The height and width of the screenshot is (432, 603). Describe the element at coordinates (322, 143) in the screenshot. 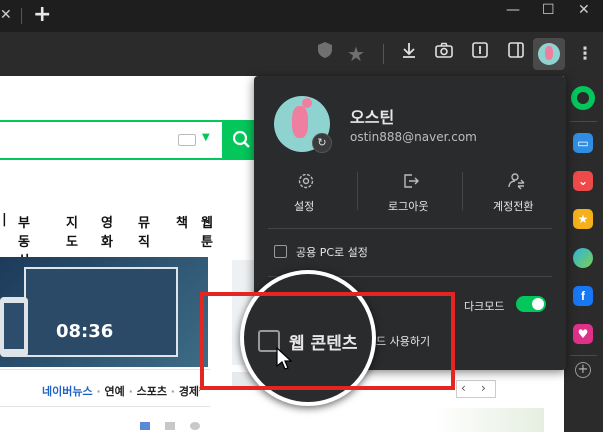

I see `refresh-avatar-icon: ↻` at that location.